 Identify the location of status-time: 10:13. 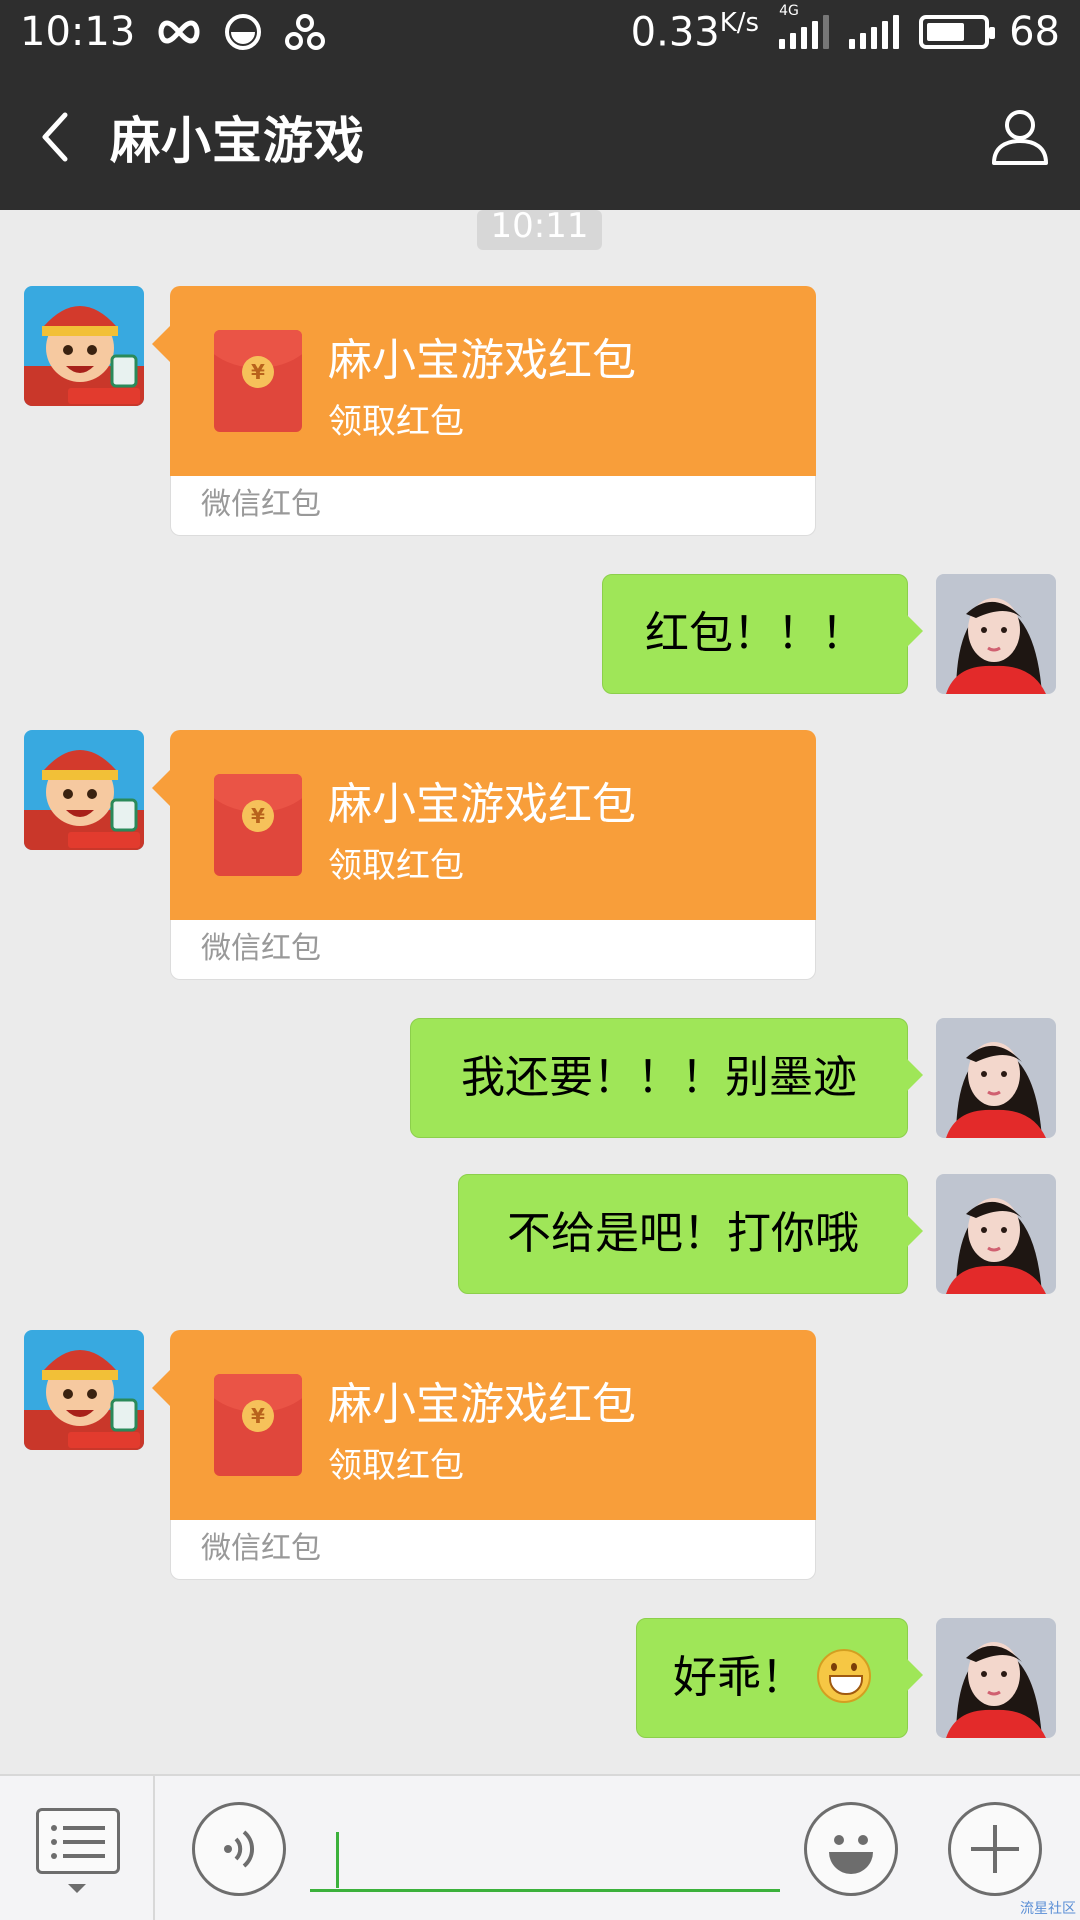
(78, 32).